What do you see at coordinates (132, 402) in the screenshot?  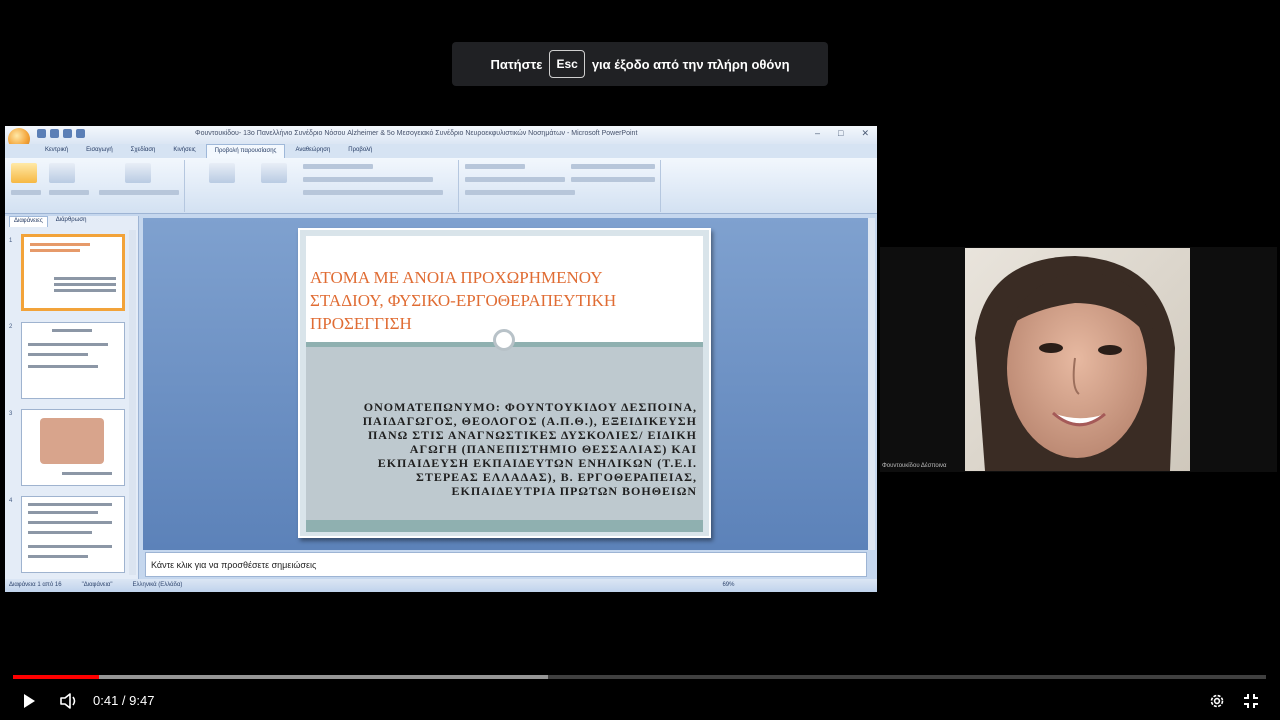 I see `slides-pane-scrollbar` at bounding box center [132, 402].